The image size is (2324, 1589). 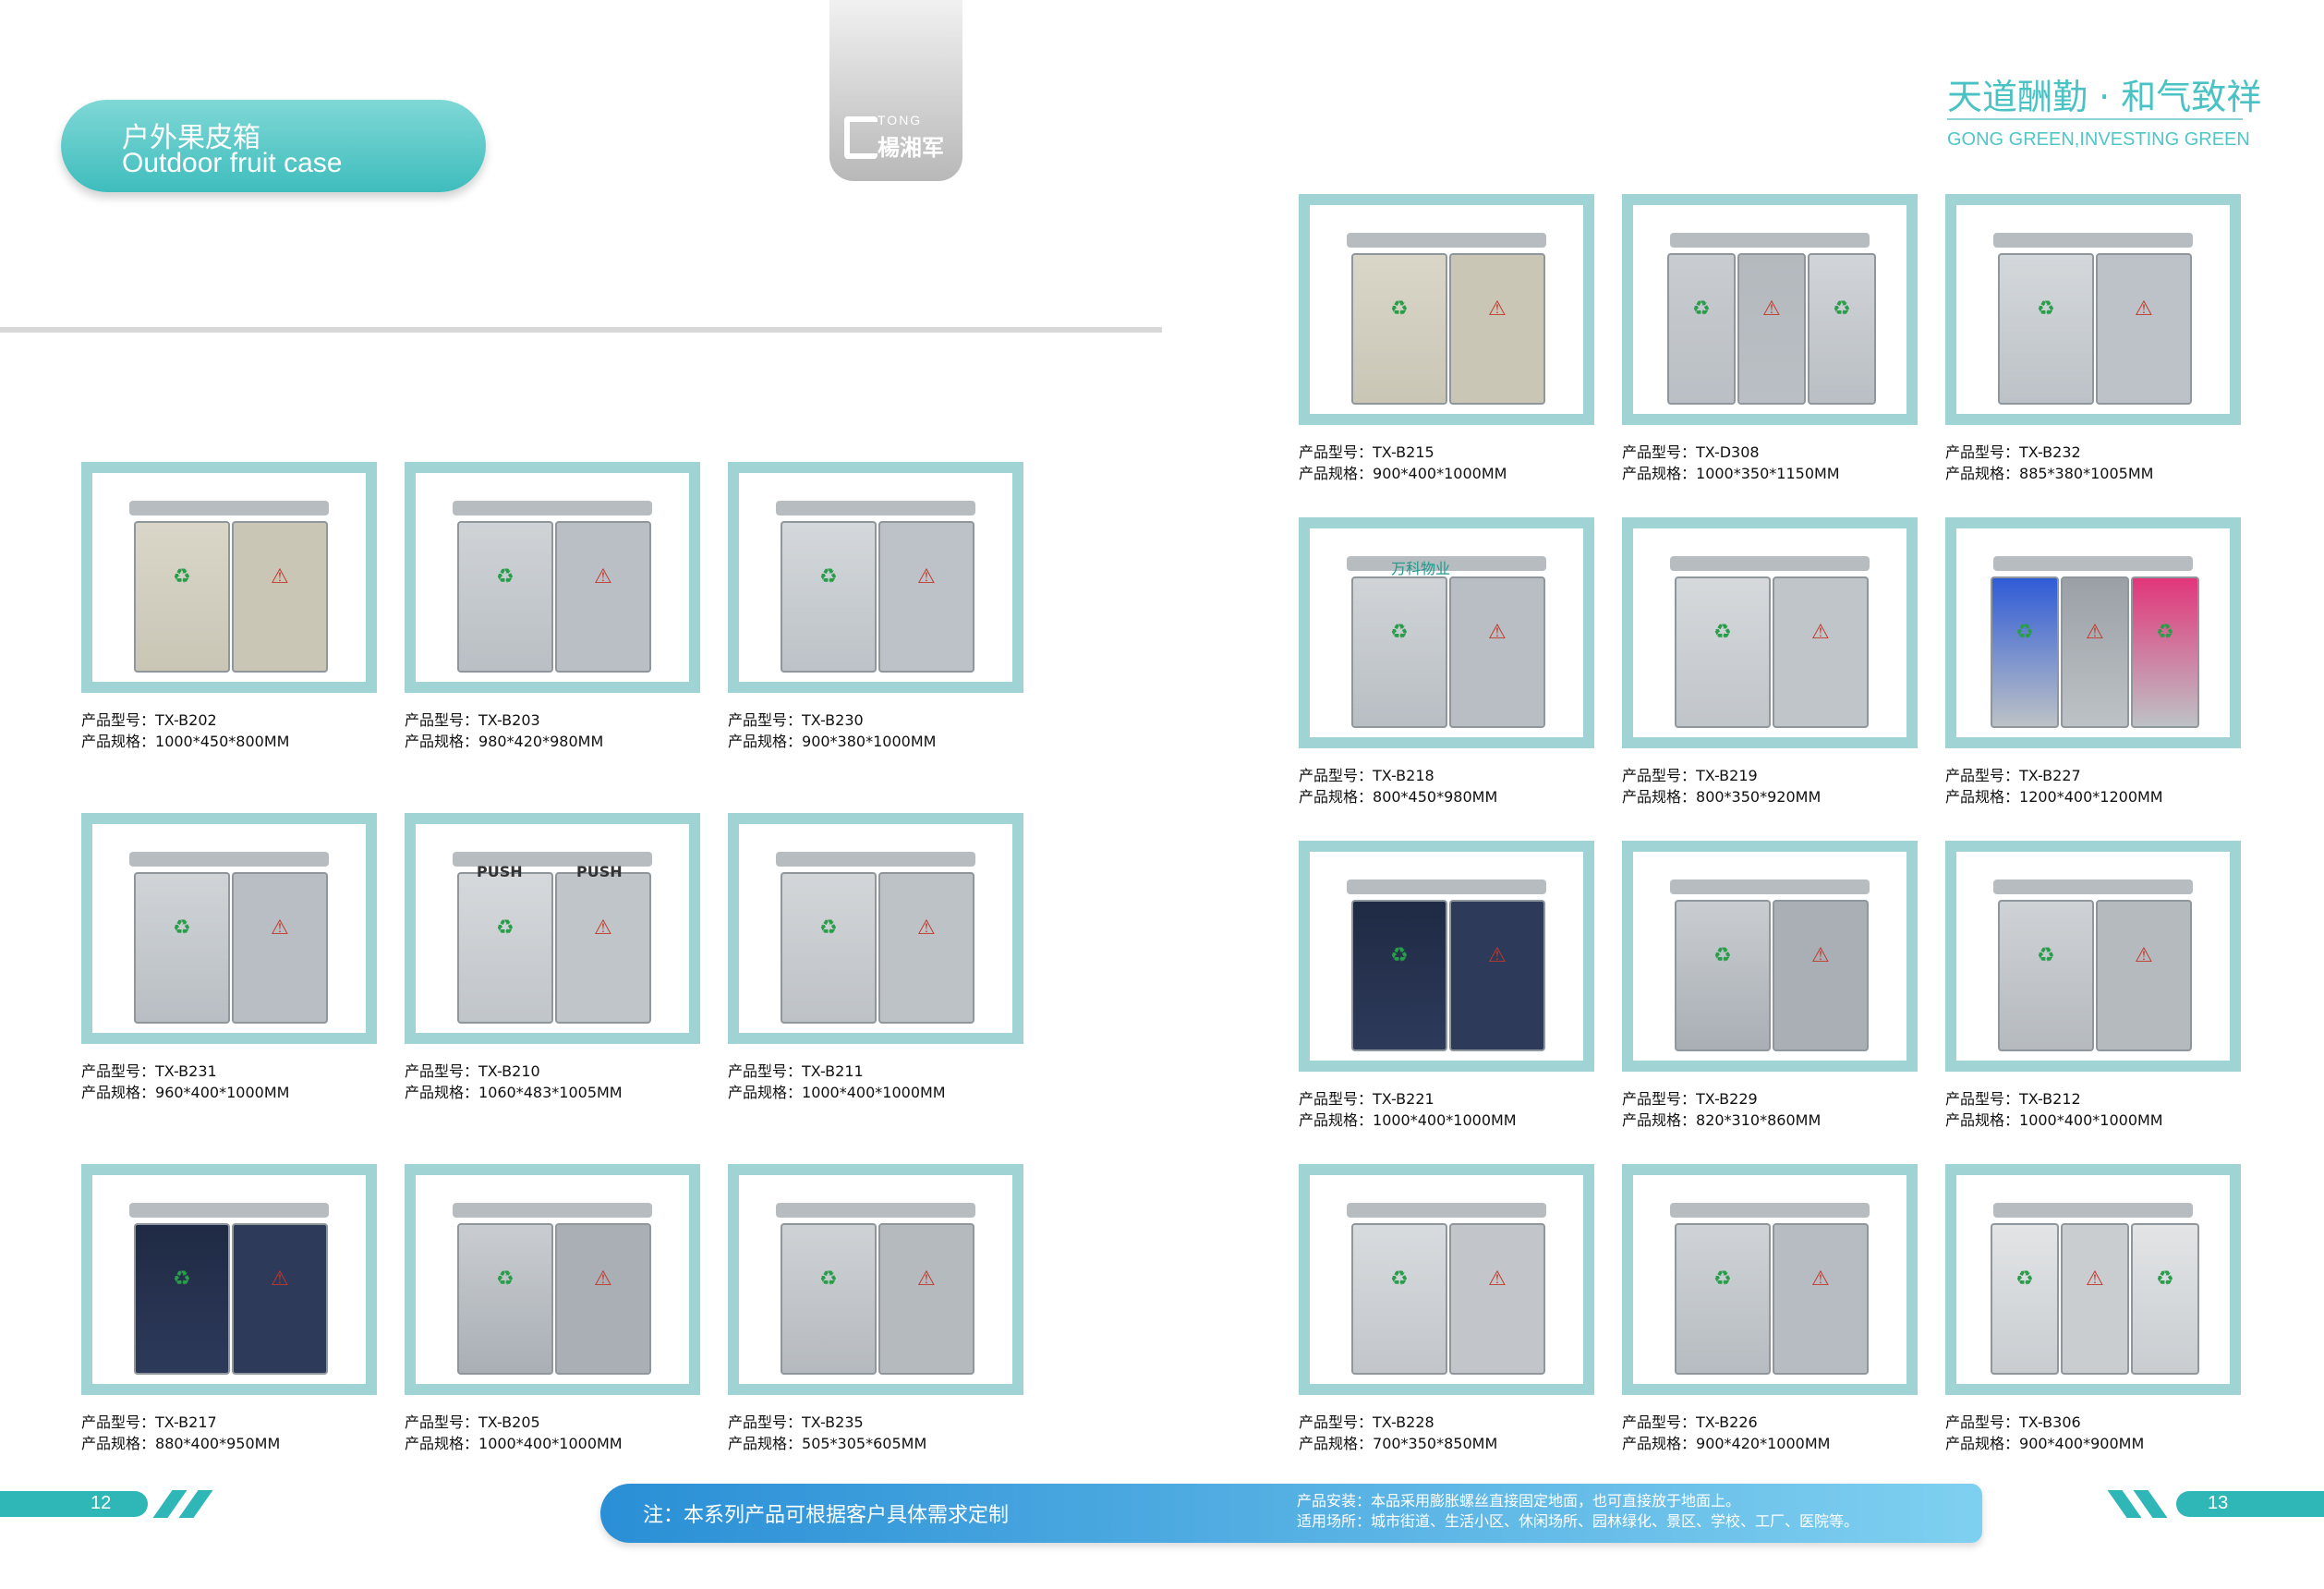 I want to click on product-card: ♻ ⚠ ♻, so click(x=2093, y=632).